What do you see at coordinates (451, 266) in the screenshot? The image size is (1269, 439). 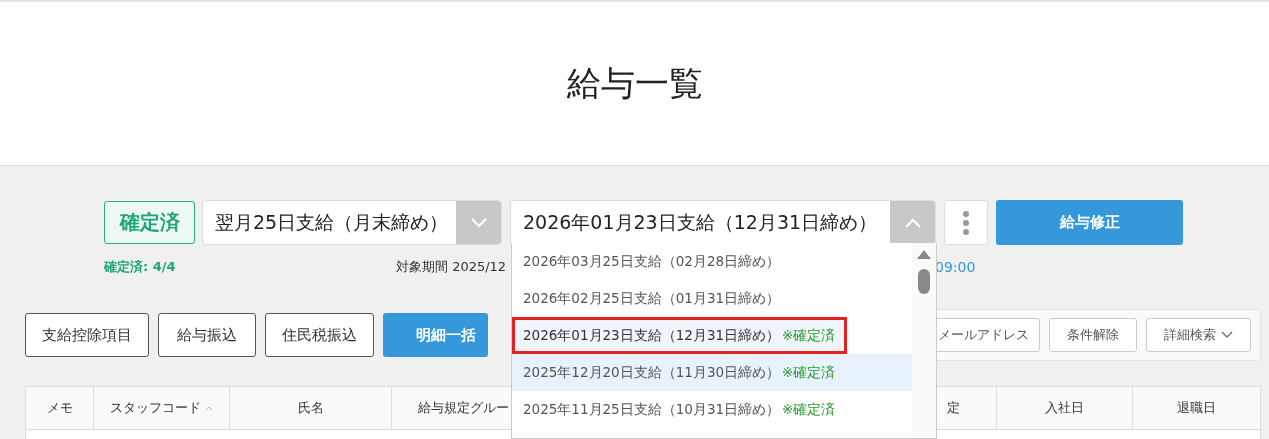 I see `target-period: 対象期間 2025/12` at bounding box center [451, 266].